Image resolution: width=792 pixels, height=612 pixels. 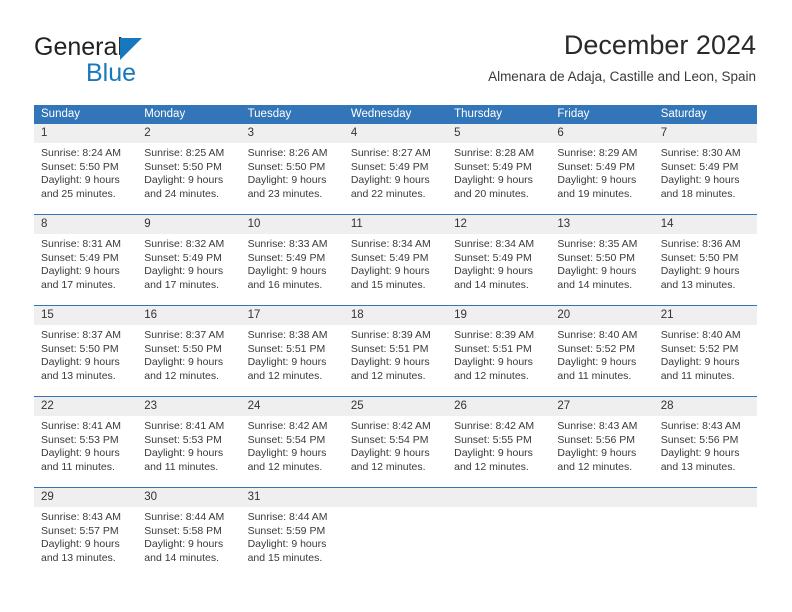 I want to click on day-number: 25, so click(x=395, y=406).